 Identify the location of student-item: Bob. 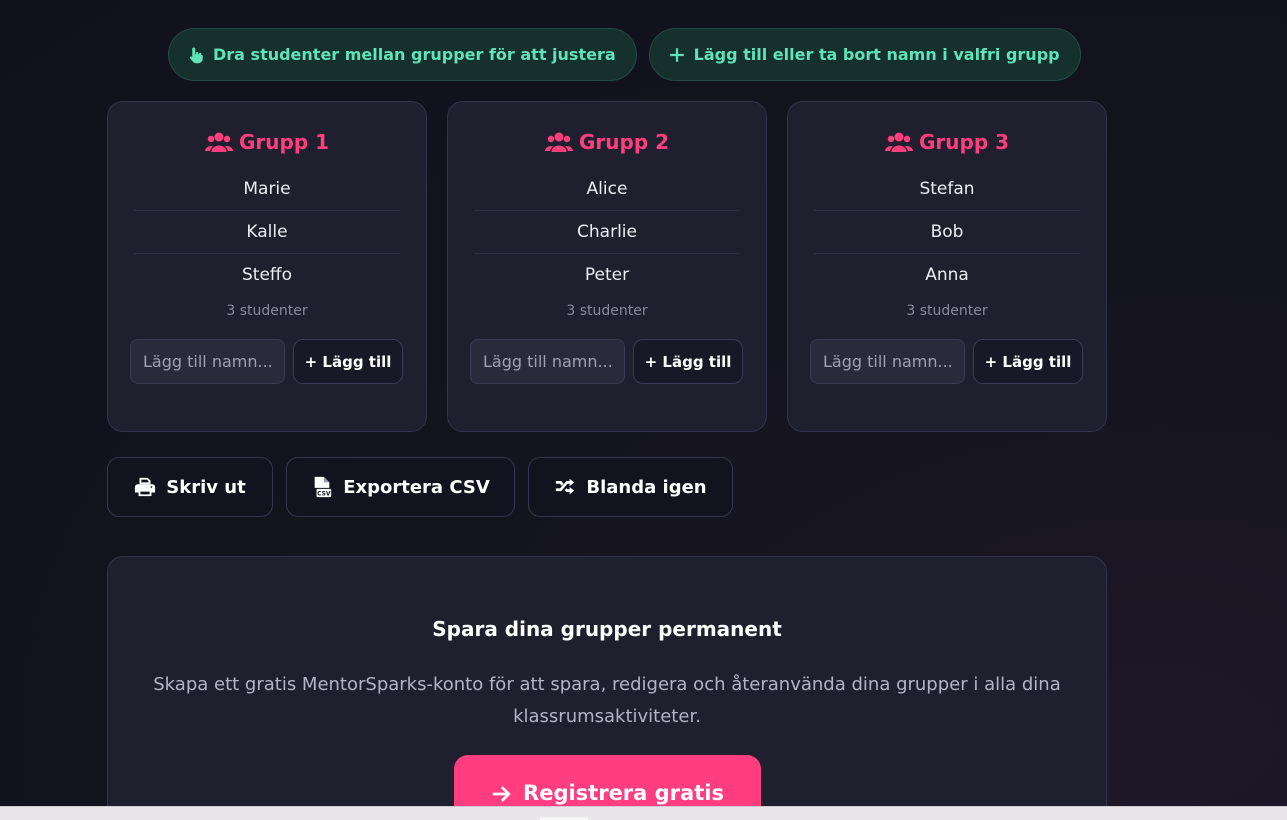
(947, 232).